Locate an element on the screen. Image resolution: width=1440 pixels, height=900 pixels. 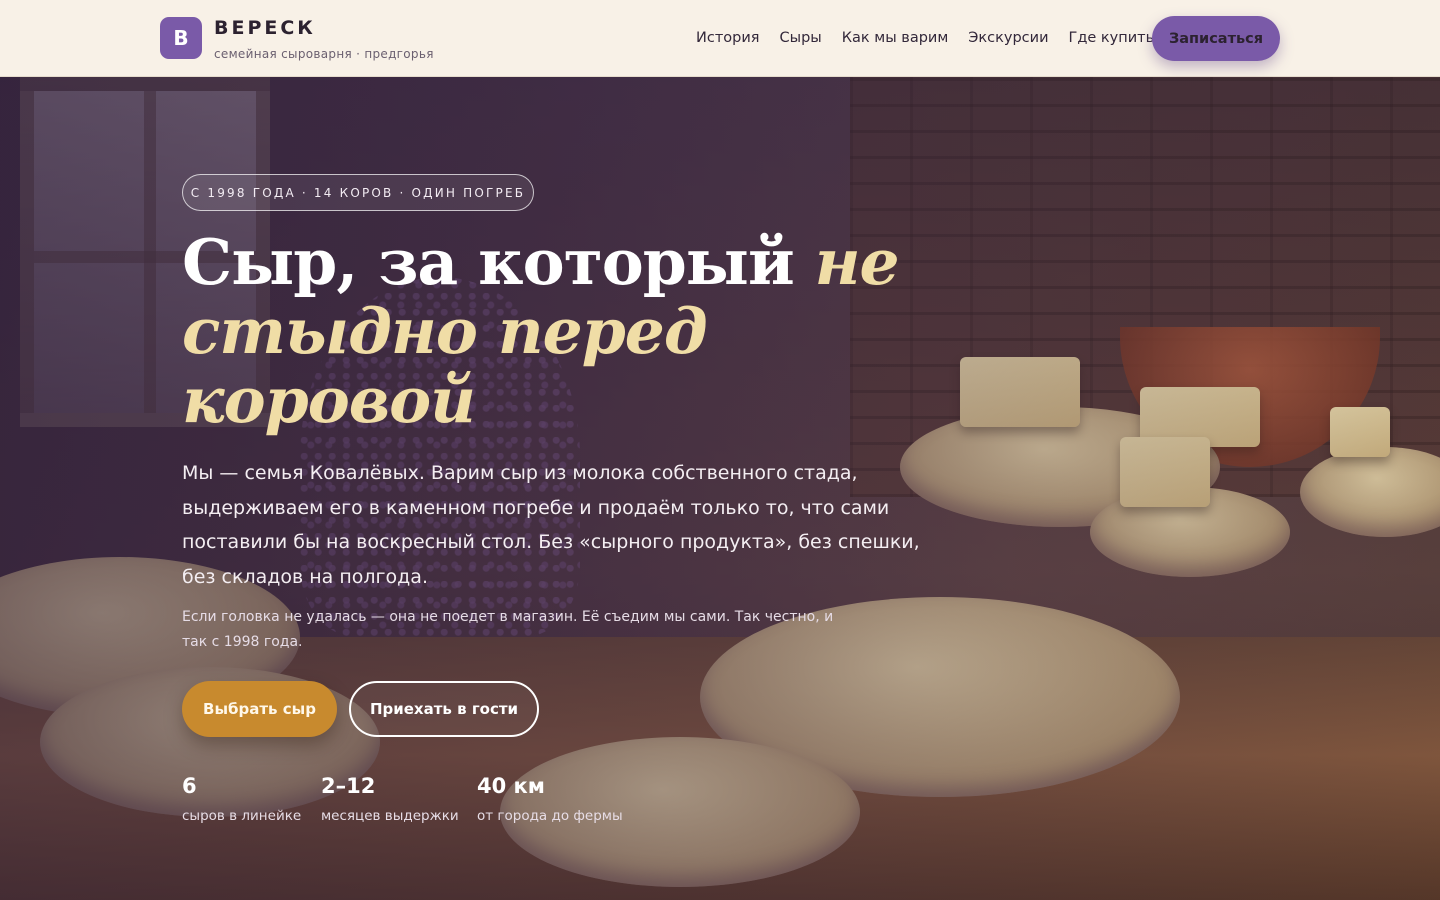
visit-button: Приехать в гости is located at coordinates (444, 709).